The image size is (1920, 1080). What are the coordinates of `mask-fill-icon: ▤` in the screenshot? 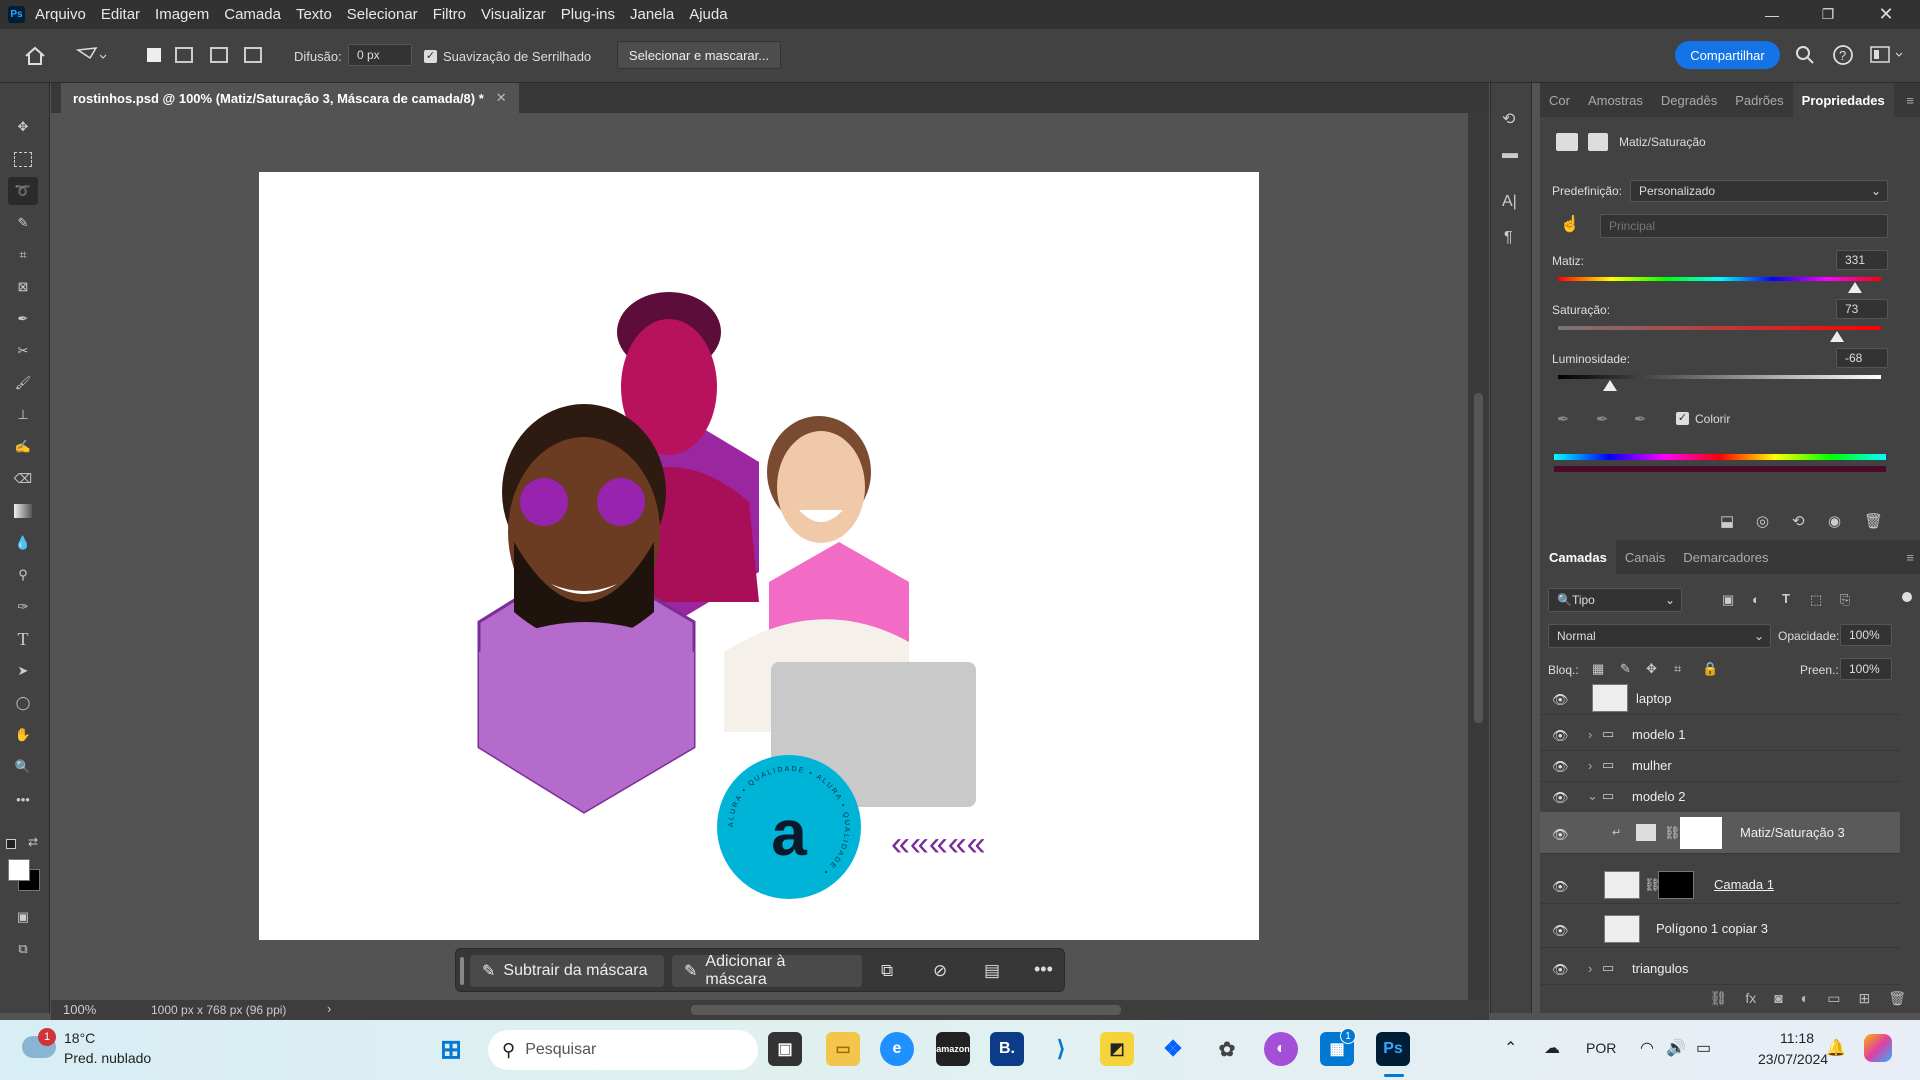 It's located at (992, 971).